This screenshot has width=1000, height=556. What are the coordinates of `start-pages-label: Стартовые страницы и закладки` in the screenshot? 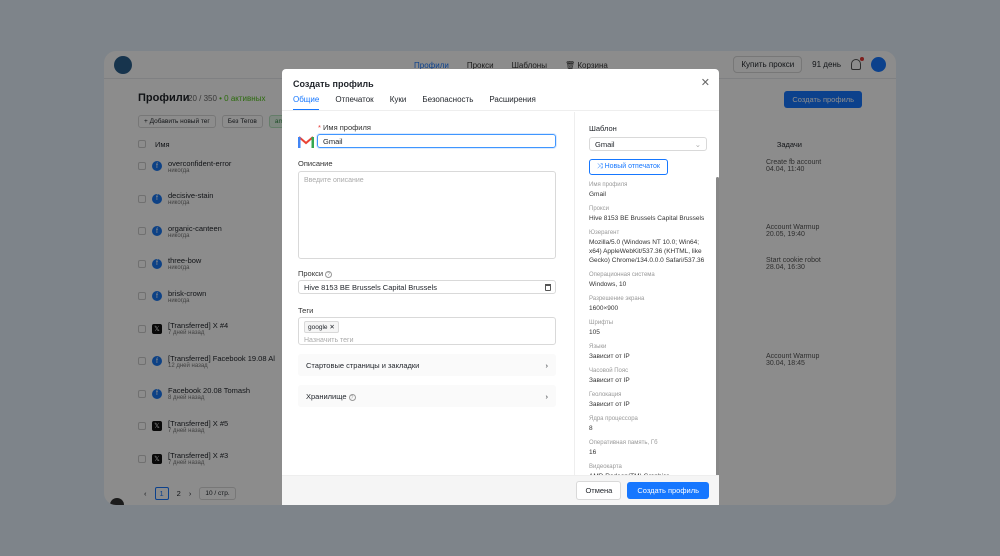 It's located at (363, 365).